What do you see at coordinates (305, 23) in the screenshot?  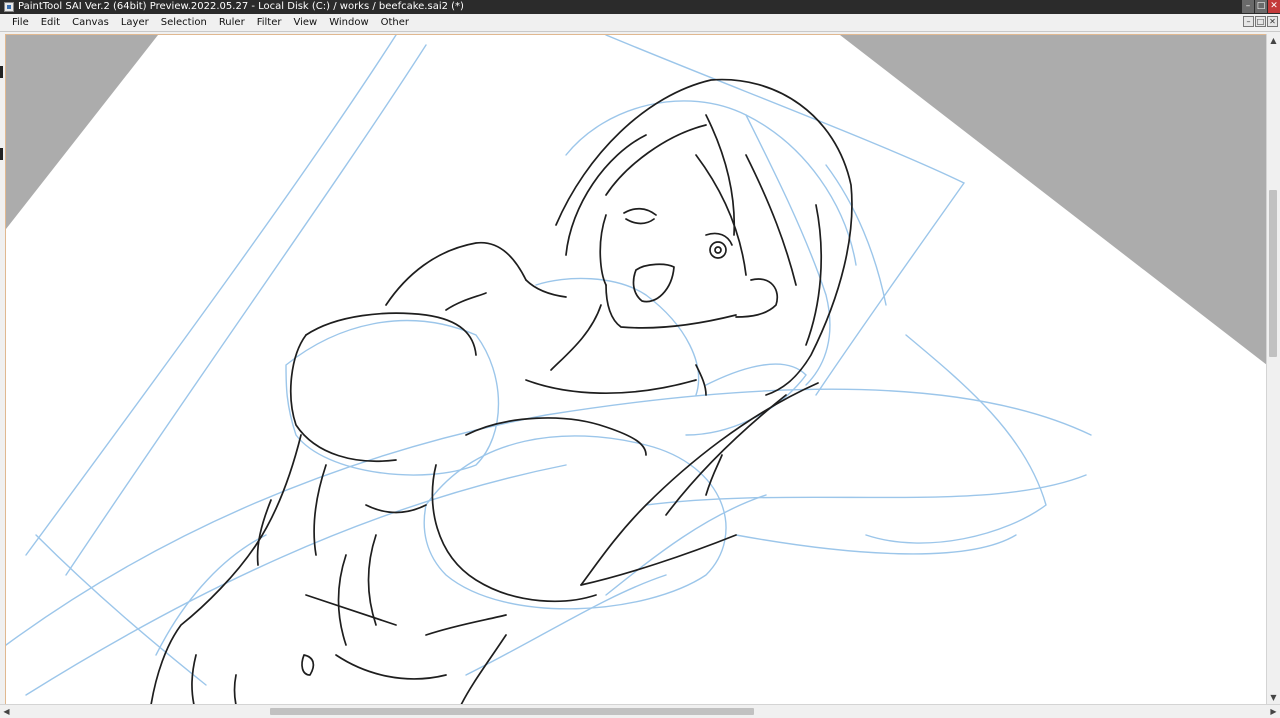 I see `menu-view: View` at bounding box center [305, 23].